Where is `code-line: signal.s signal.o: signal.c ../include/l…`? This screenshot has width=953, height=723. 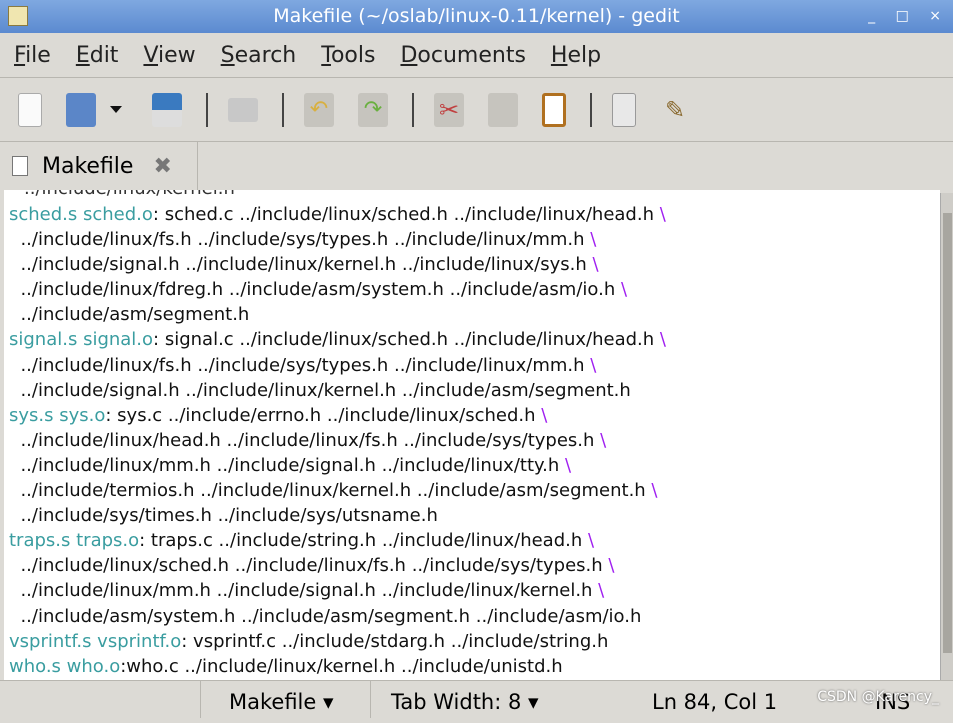
code-line: signal.s signal.o: signal.c ../include/l… is located at coordinates (474, 339).